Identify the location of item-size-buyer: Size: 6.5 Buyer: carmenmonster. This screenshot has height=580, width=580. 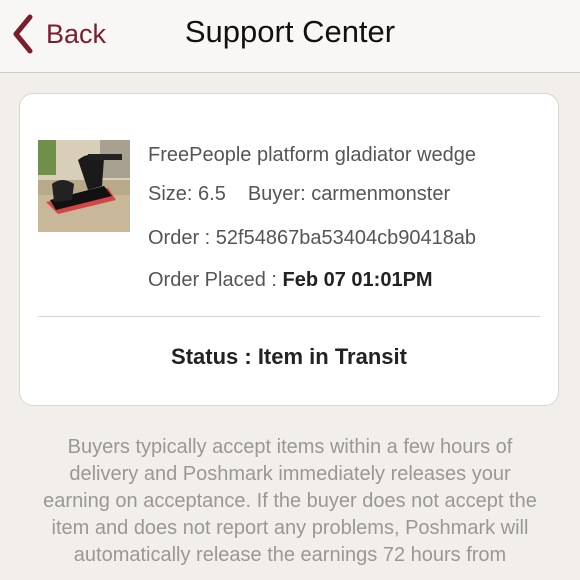
(299, 194).